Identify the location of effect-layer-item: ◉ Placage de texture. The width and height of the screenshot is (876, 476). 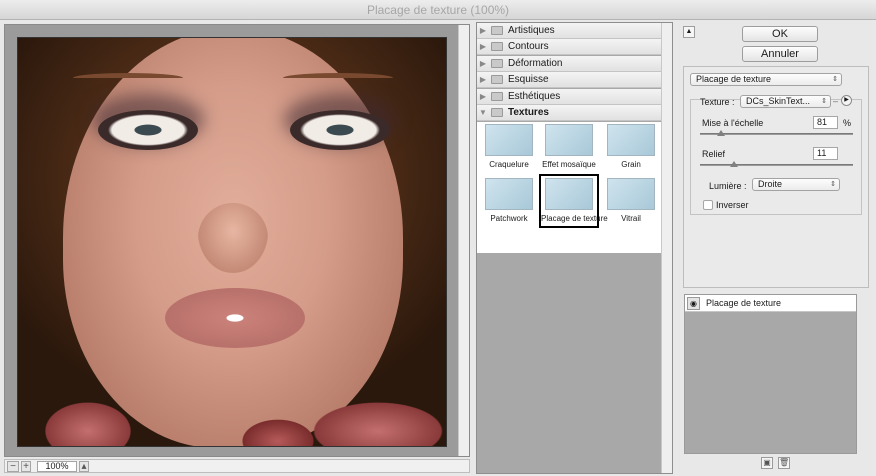
(770, 303).